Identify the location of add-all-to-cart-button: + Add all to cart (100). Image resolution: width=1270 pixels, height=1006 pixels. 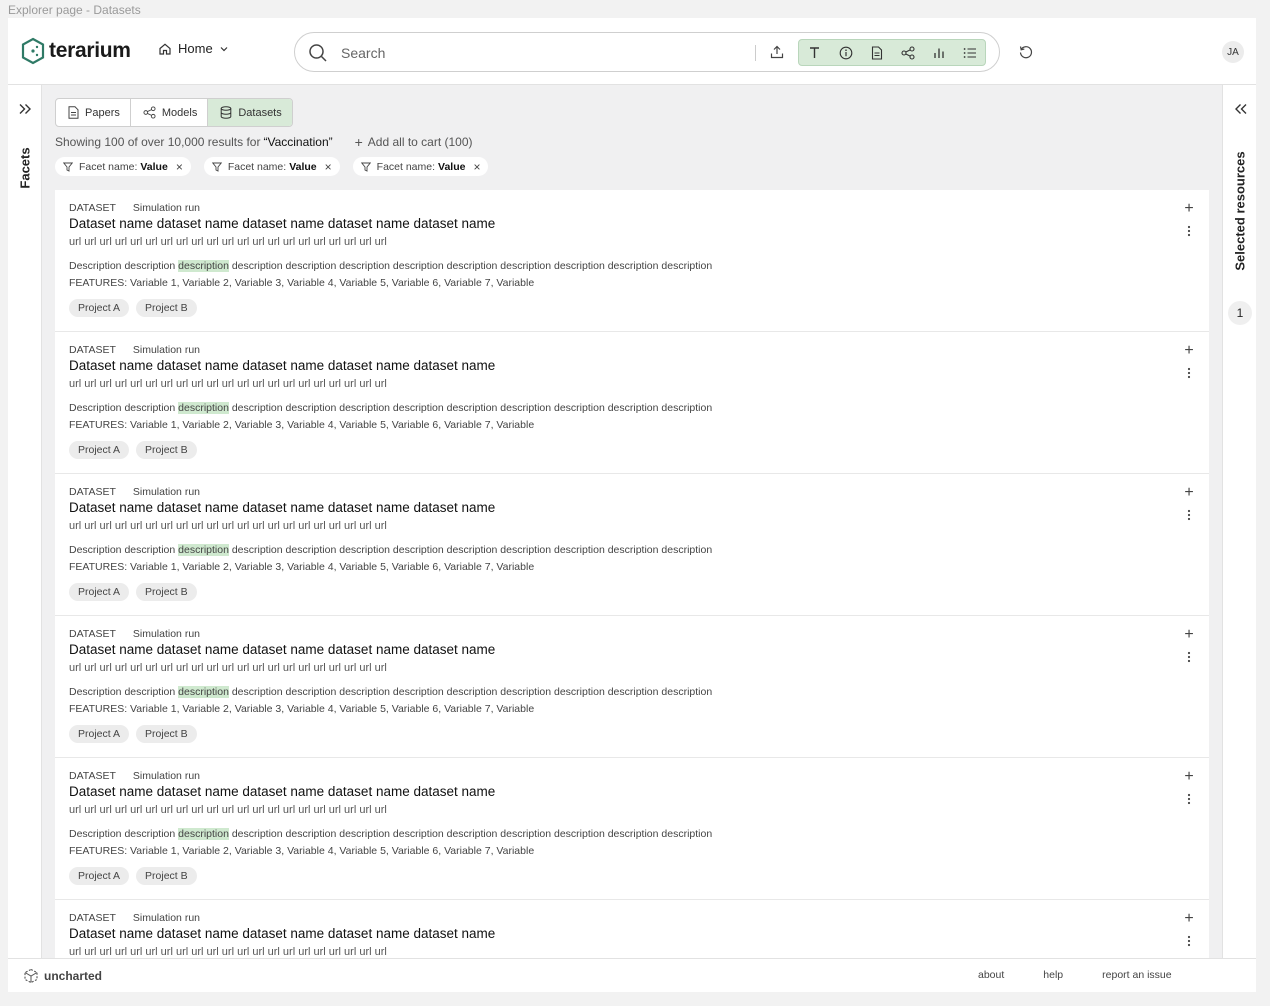
(414, 142).